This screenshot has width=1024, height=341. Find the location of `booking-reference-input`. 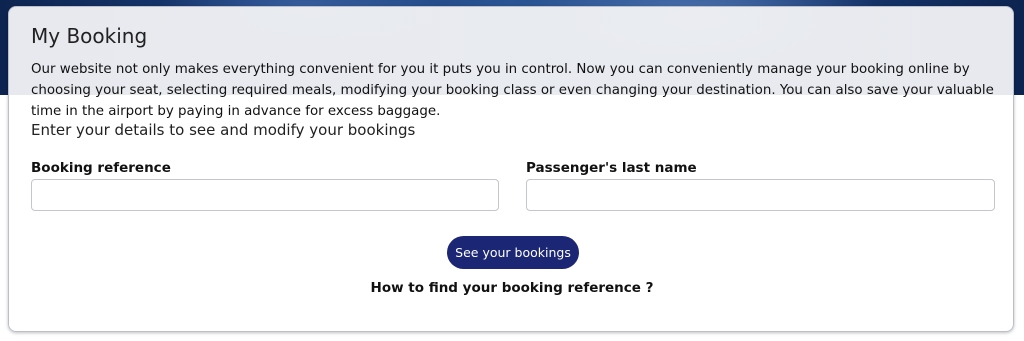

booking-reference-input is located at coordinates (265, 195).